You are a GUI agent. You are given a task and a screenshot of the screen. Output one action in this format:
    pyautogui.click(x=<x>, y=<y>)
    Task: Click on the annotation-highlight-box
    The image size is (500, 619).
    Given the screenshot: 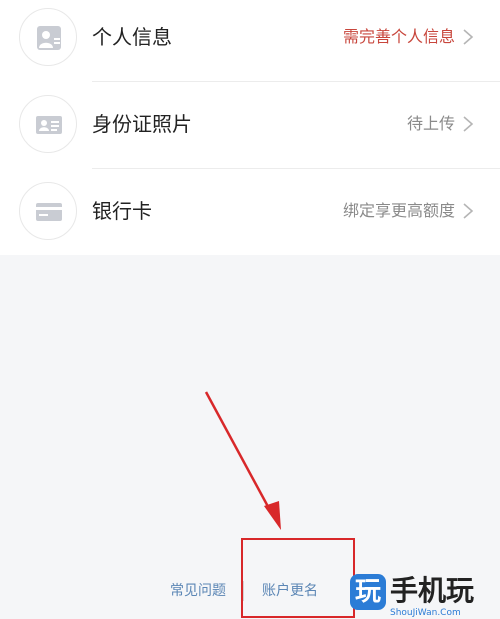 What is the action you would take?
    pyautogui.click(x=298, y=578)
    